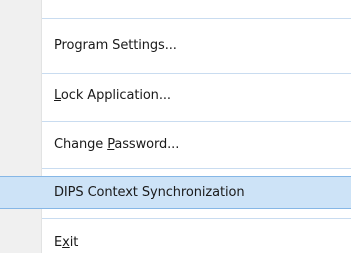 The image size is (351, 253). I want to click on menu-item-dips-context-synchronization: DIPS Context Synchronization, so click(175, 192).